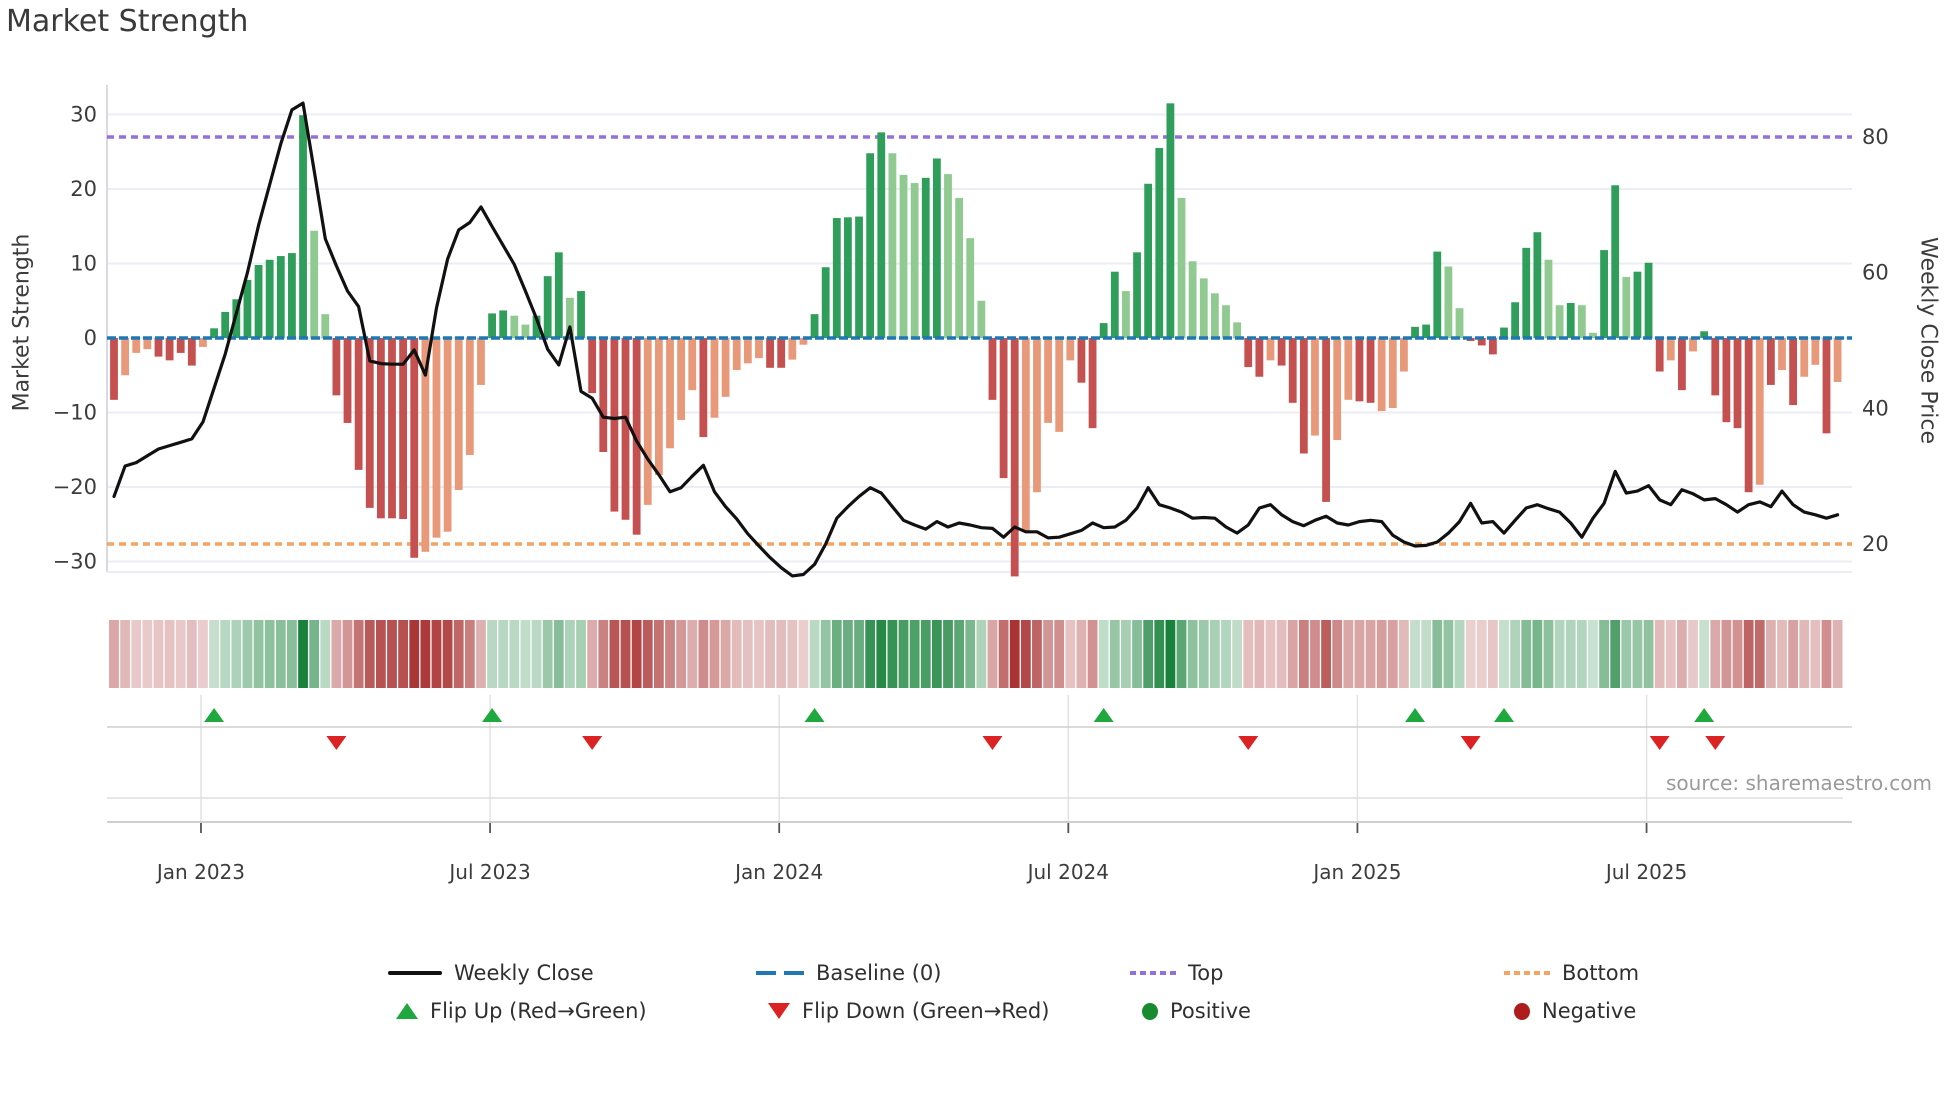 The width and height of the screenshot is (1960, 1102). Describe the element at coordinates (780, 973) in the screenshot. I see `baseline-swatch` at that location.